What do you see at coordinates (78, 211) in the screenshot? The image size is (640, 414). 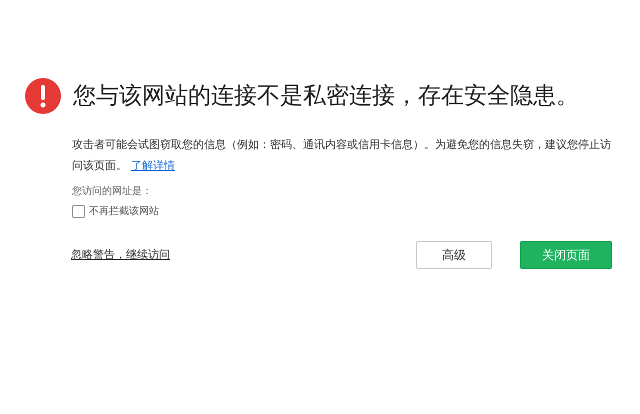 I see `checkbox` at bounding box center [78, 211].